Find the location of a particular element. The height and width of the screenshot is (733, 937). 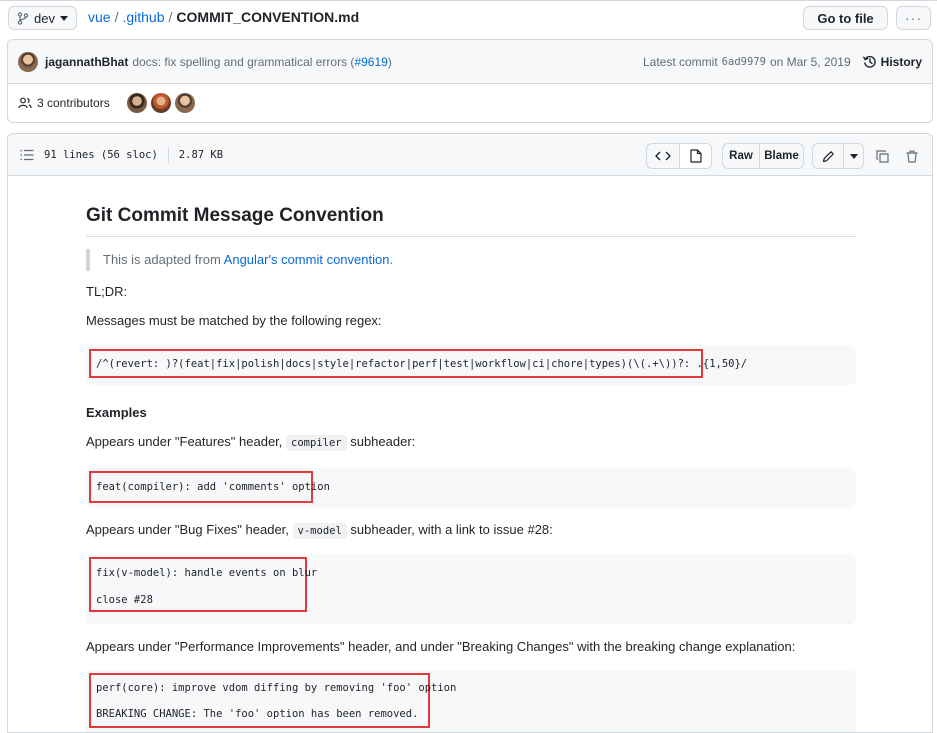

blame-button: Blame is located at coordinates (781, 156).